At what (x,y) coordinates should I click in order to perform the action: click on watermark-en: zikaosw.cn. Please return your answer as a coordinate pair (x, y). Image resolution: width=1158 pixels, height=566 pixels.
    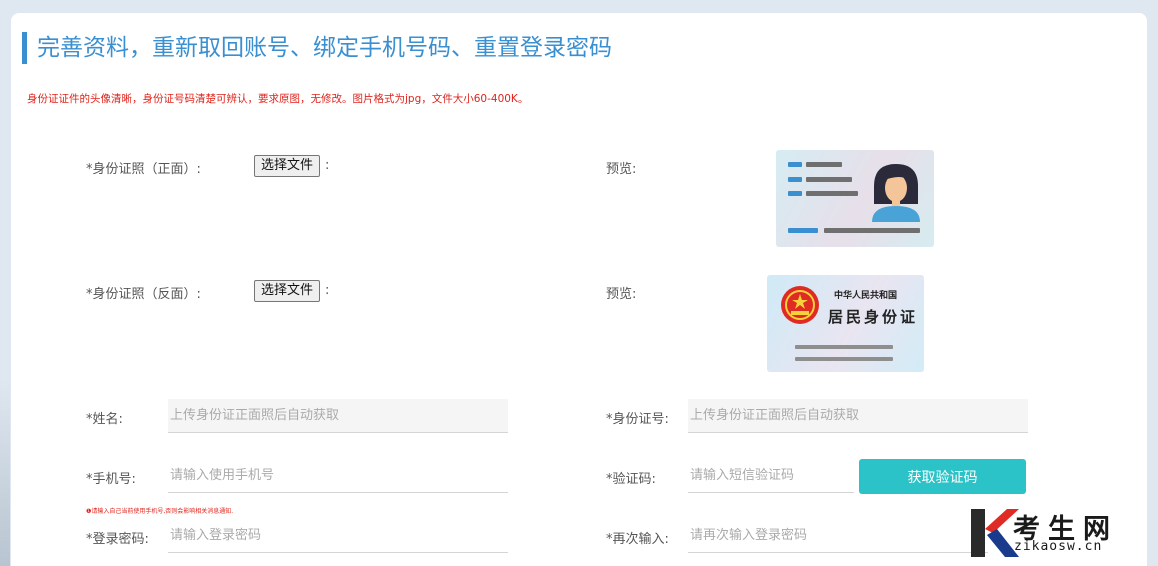
    Looking at the image, I should click on (1058, 546).